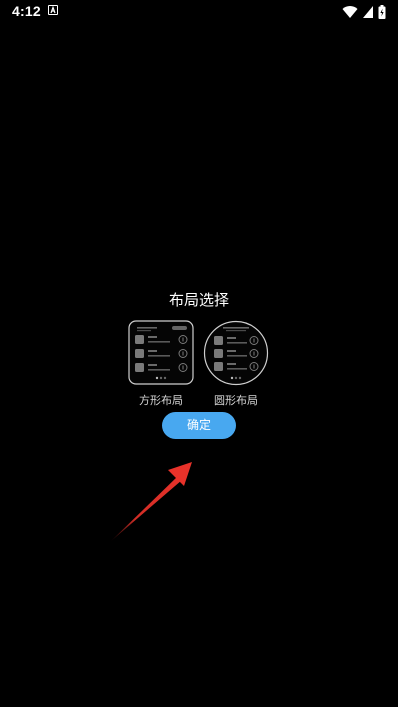  Describe the element at coordinates (198, 300) in the screenshot. I see `layout-selection-title: 布局选择` at that location.